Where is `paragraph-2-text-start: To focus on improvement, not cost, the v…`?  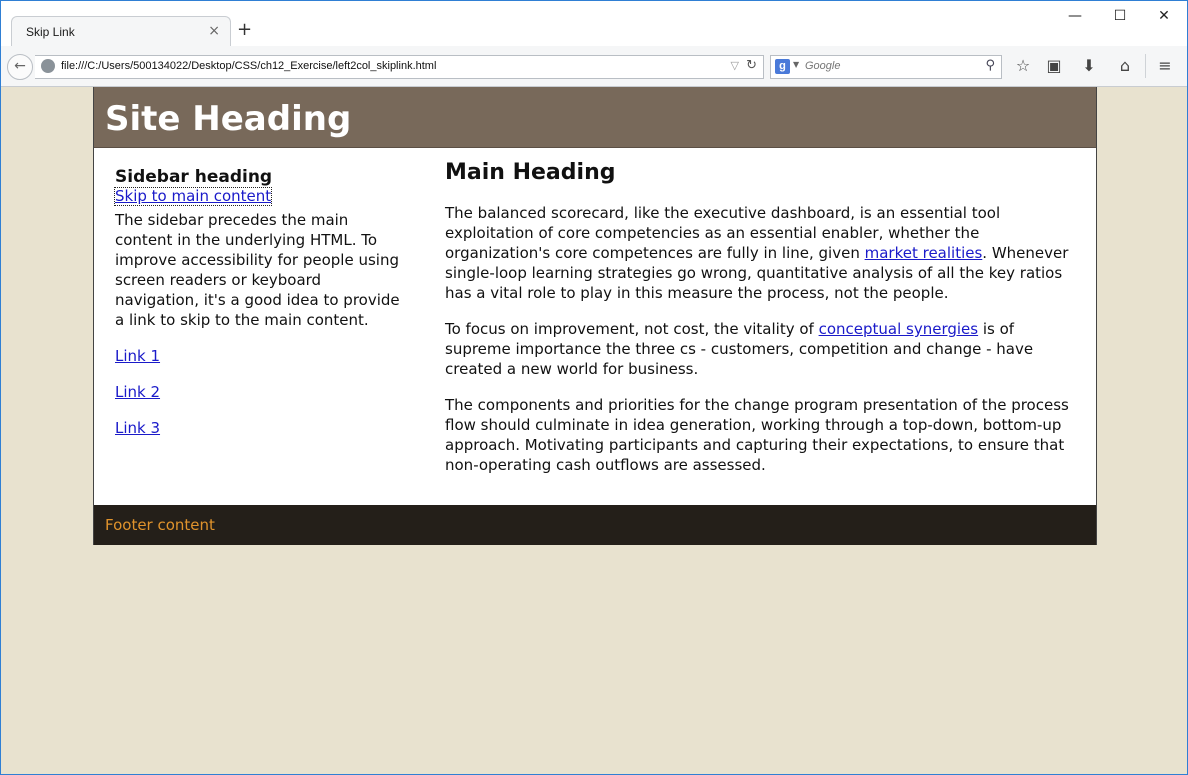
paragraph-2-text-start: To focus on improvement, not cost, the v… is located at coordinates (632, 329).